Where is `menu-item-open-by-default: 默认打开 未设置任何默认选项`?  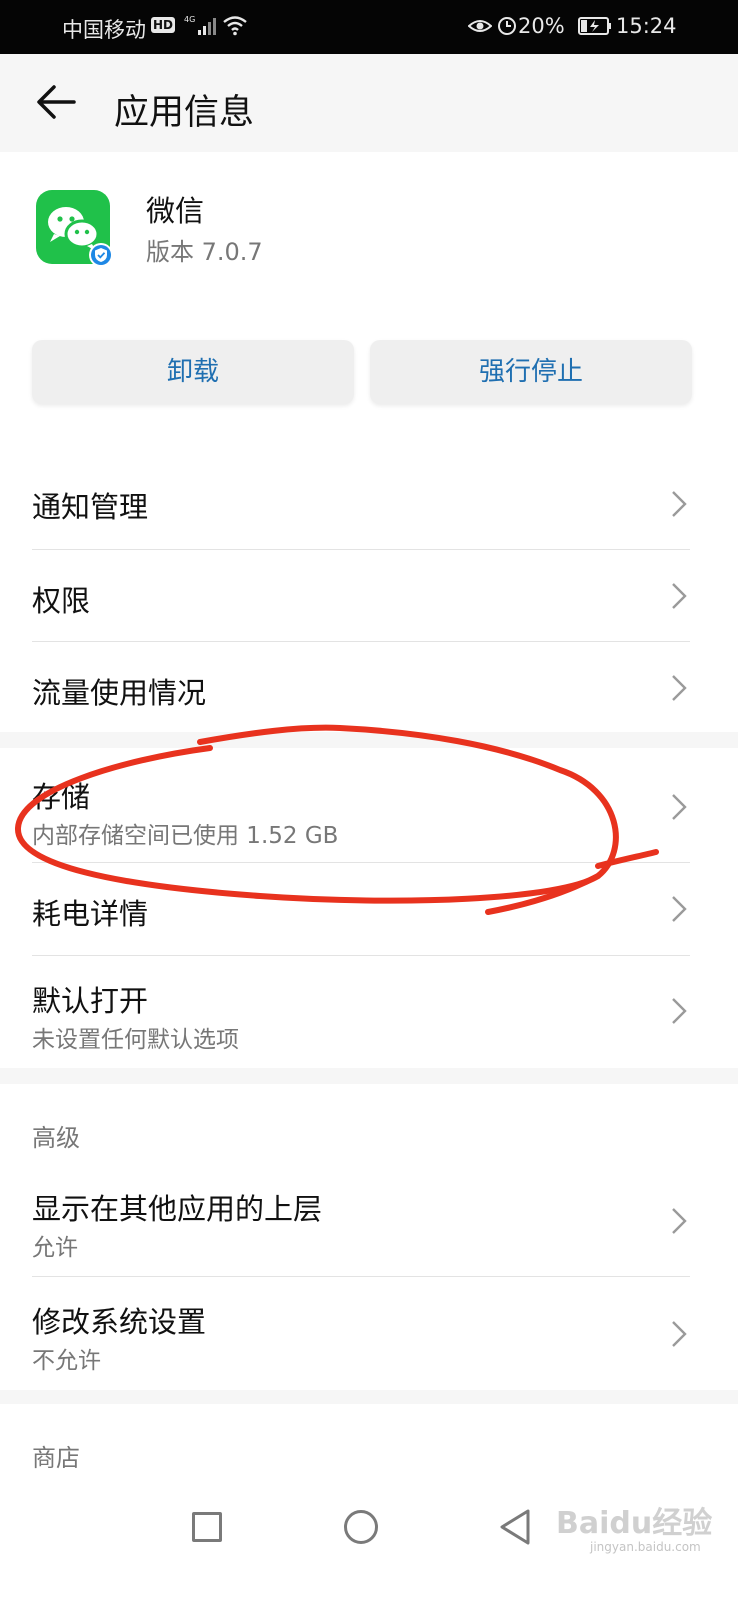 menu-item-open-by-default: 默认打开 未设置任何默认选项 is located at coordinates (369, 1012).